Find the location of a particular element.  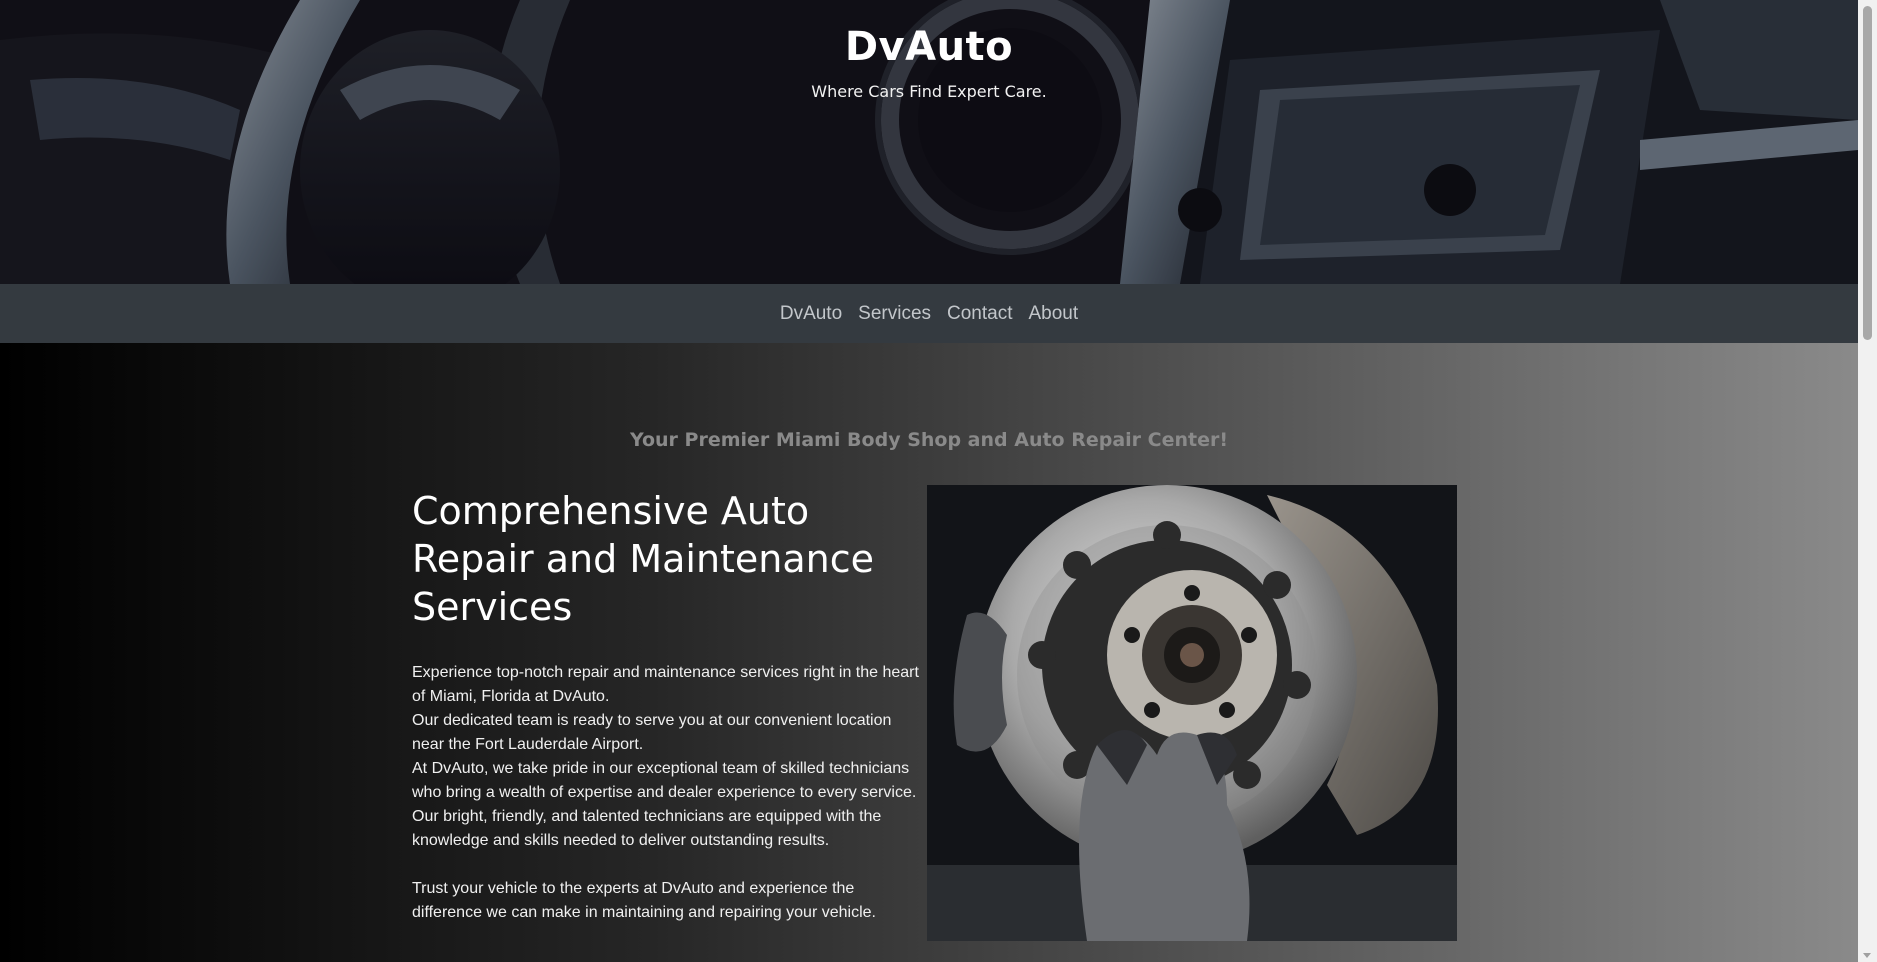

site-title: DvAuto is located at coordinates (929, 47).